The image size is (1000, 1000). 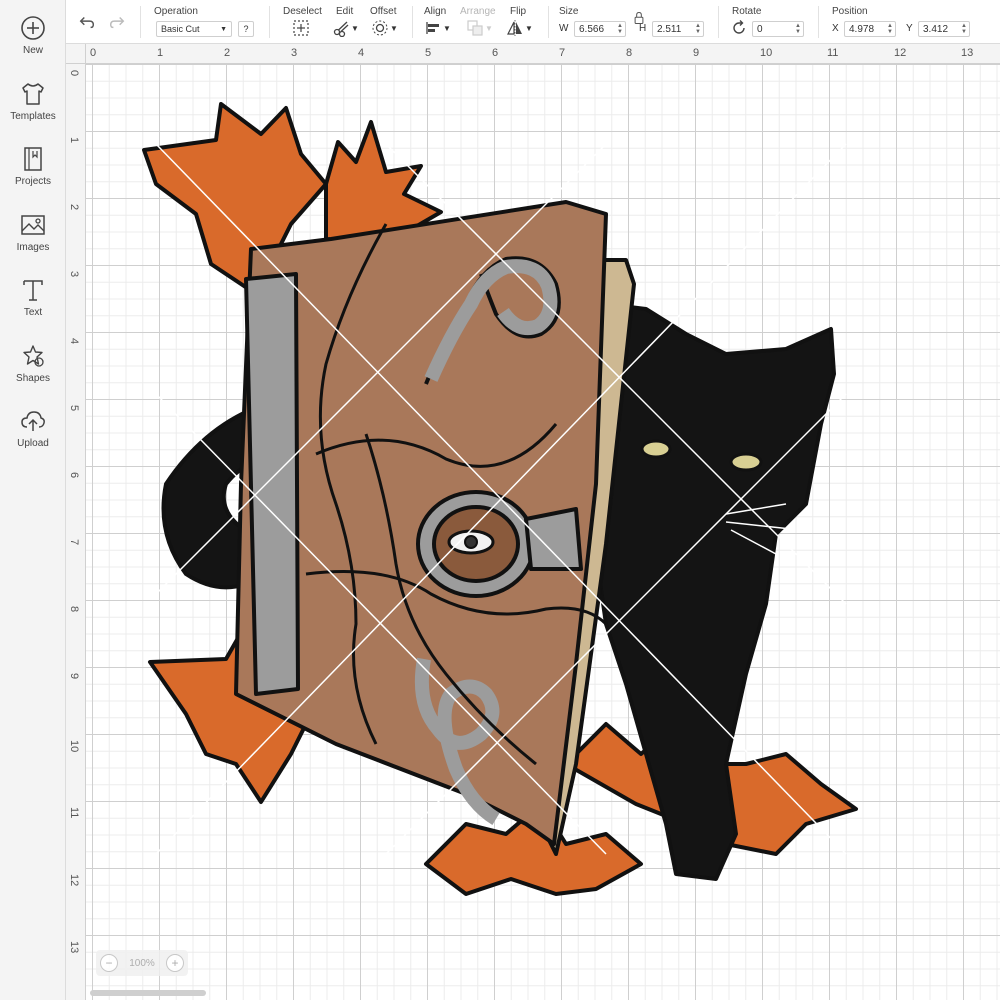 What do you see at coordinates (302, 11) in the screenshot?
I see `deselect-label: Deselect` at bounding box center [302, 11].